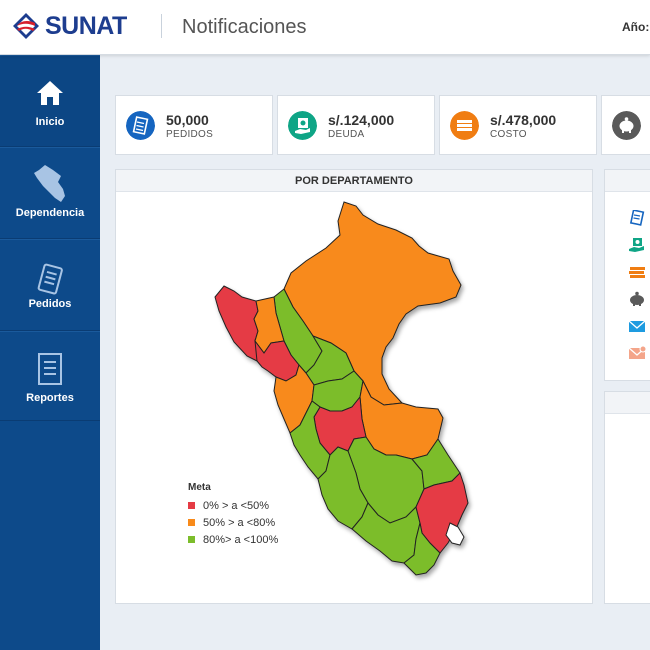  I want to click on home-icon, so click(50, 93).